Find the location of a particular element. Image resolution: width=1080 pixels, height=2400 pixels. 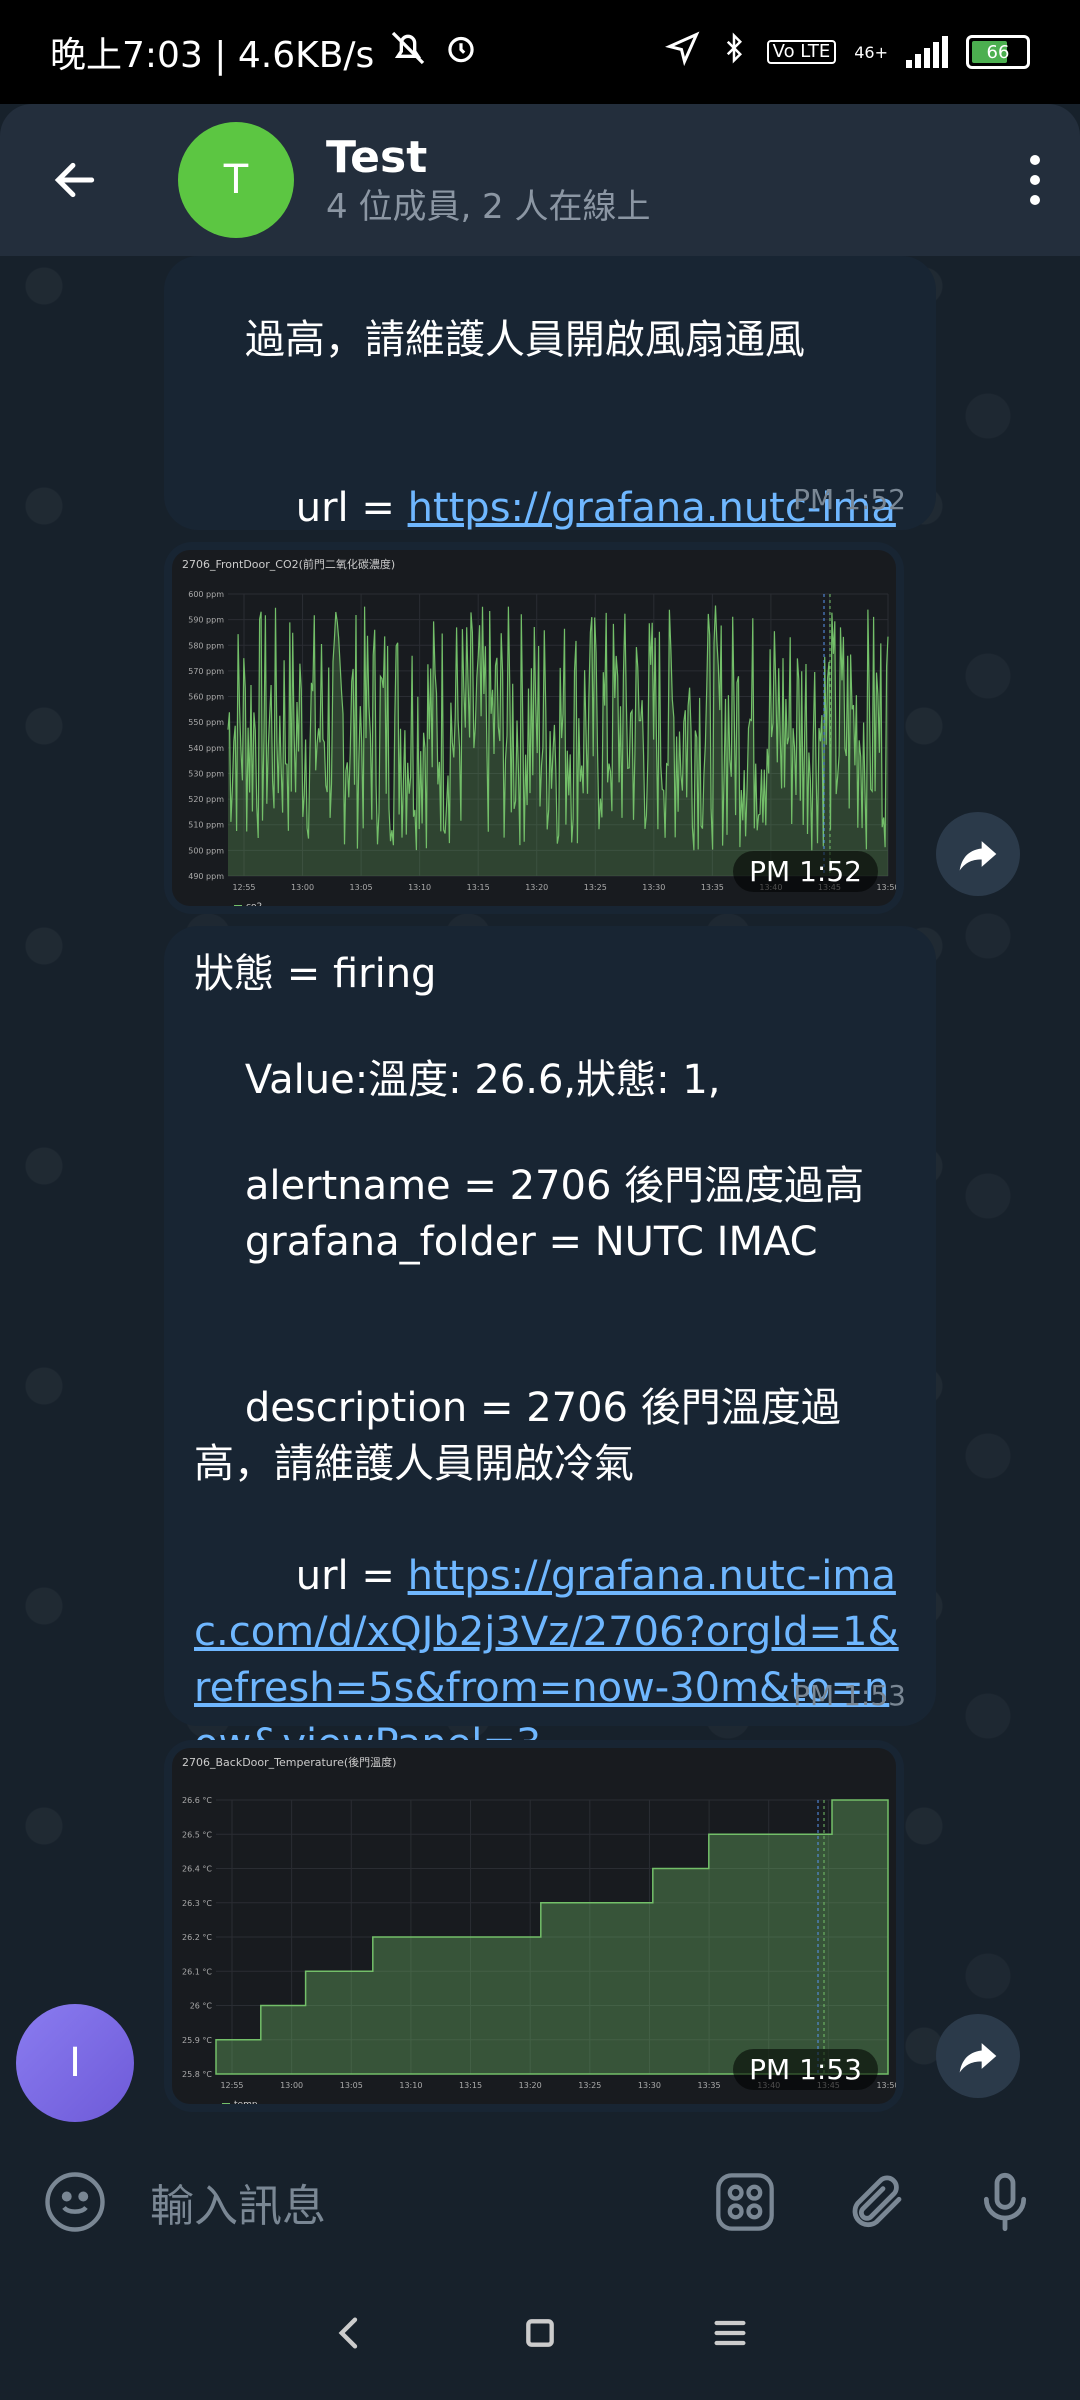

voice-button is located at coordinates (1005, 2202).